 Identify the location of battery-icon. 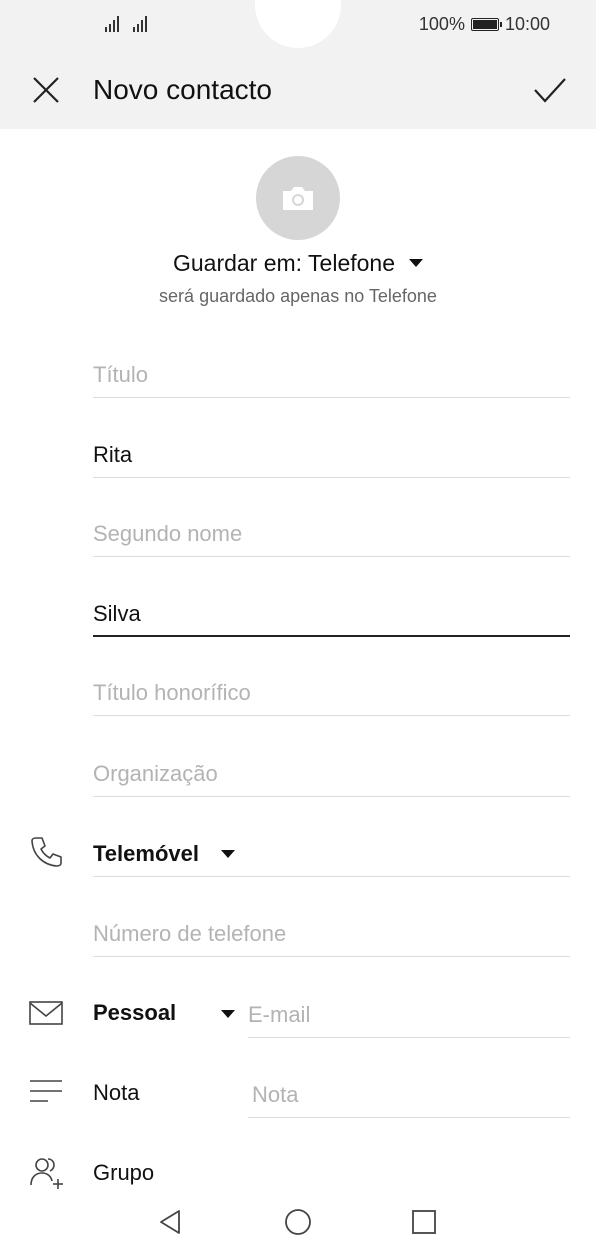
(486, 24).